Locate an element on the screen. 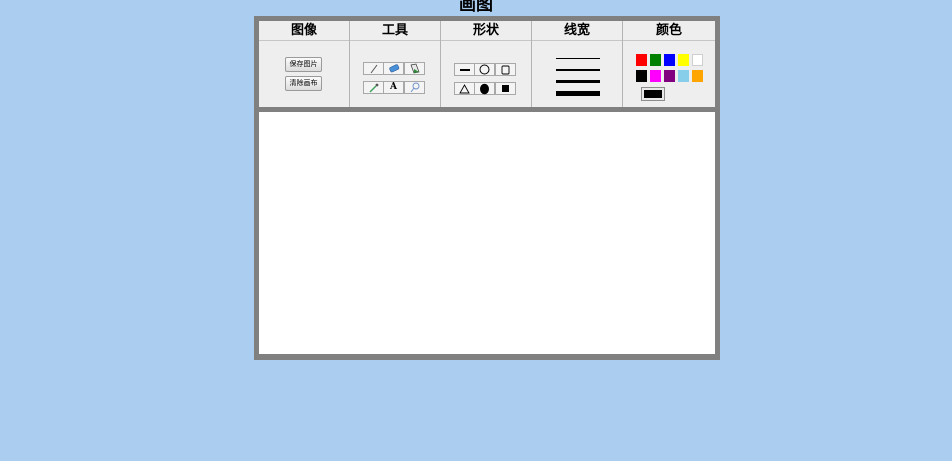  pencil-icon is located at coordinates (373, 68).